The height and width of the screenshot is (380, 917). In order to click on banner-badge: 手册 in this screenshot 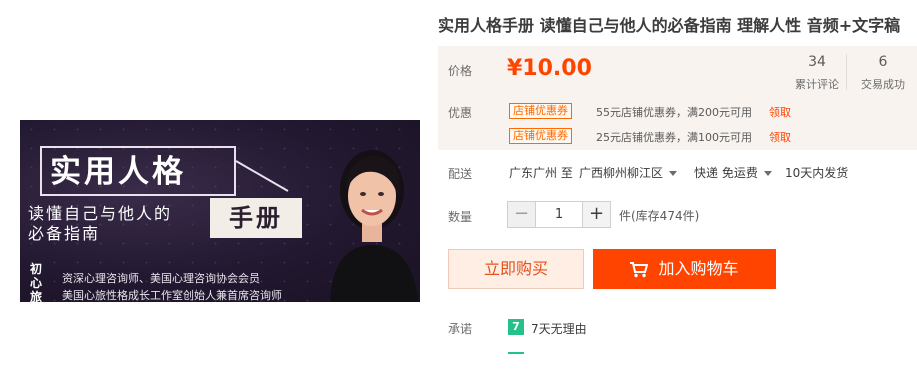, I will do `click(256, 218)`.